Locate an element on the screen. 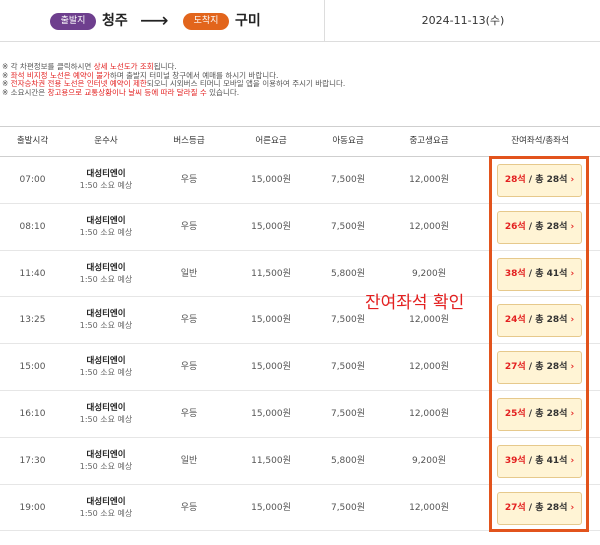  seat-select-button: 39석 / 총 41석 › is located at coordinates (539, 461).